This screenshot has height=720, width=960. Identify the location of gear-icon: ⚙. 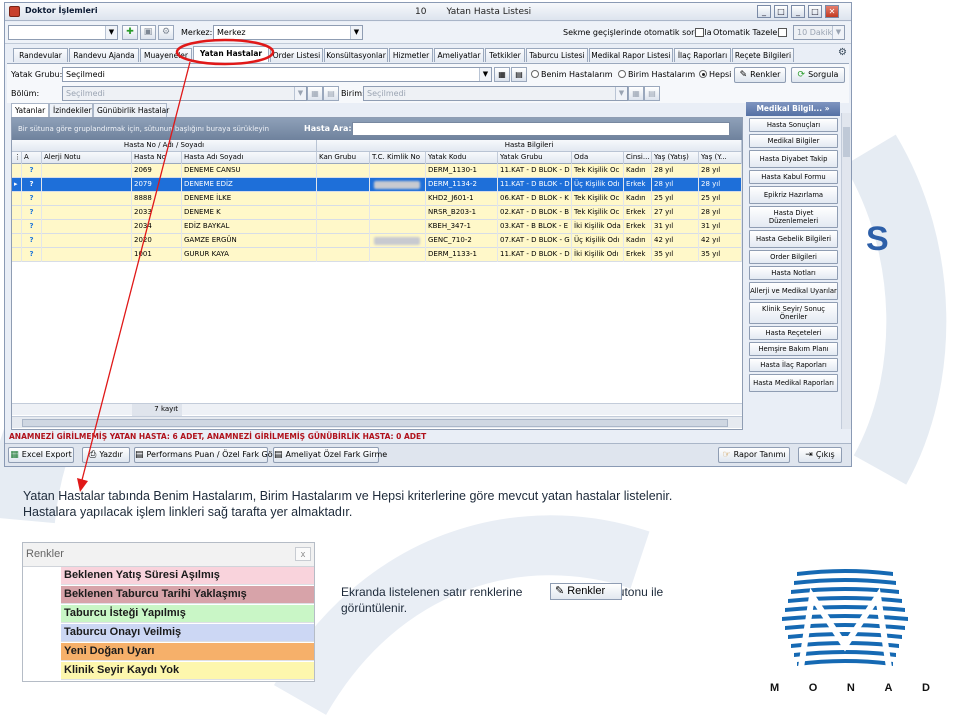
(842, 52).